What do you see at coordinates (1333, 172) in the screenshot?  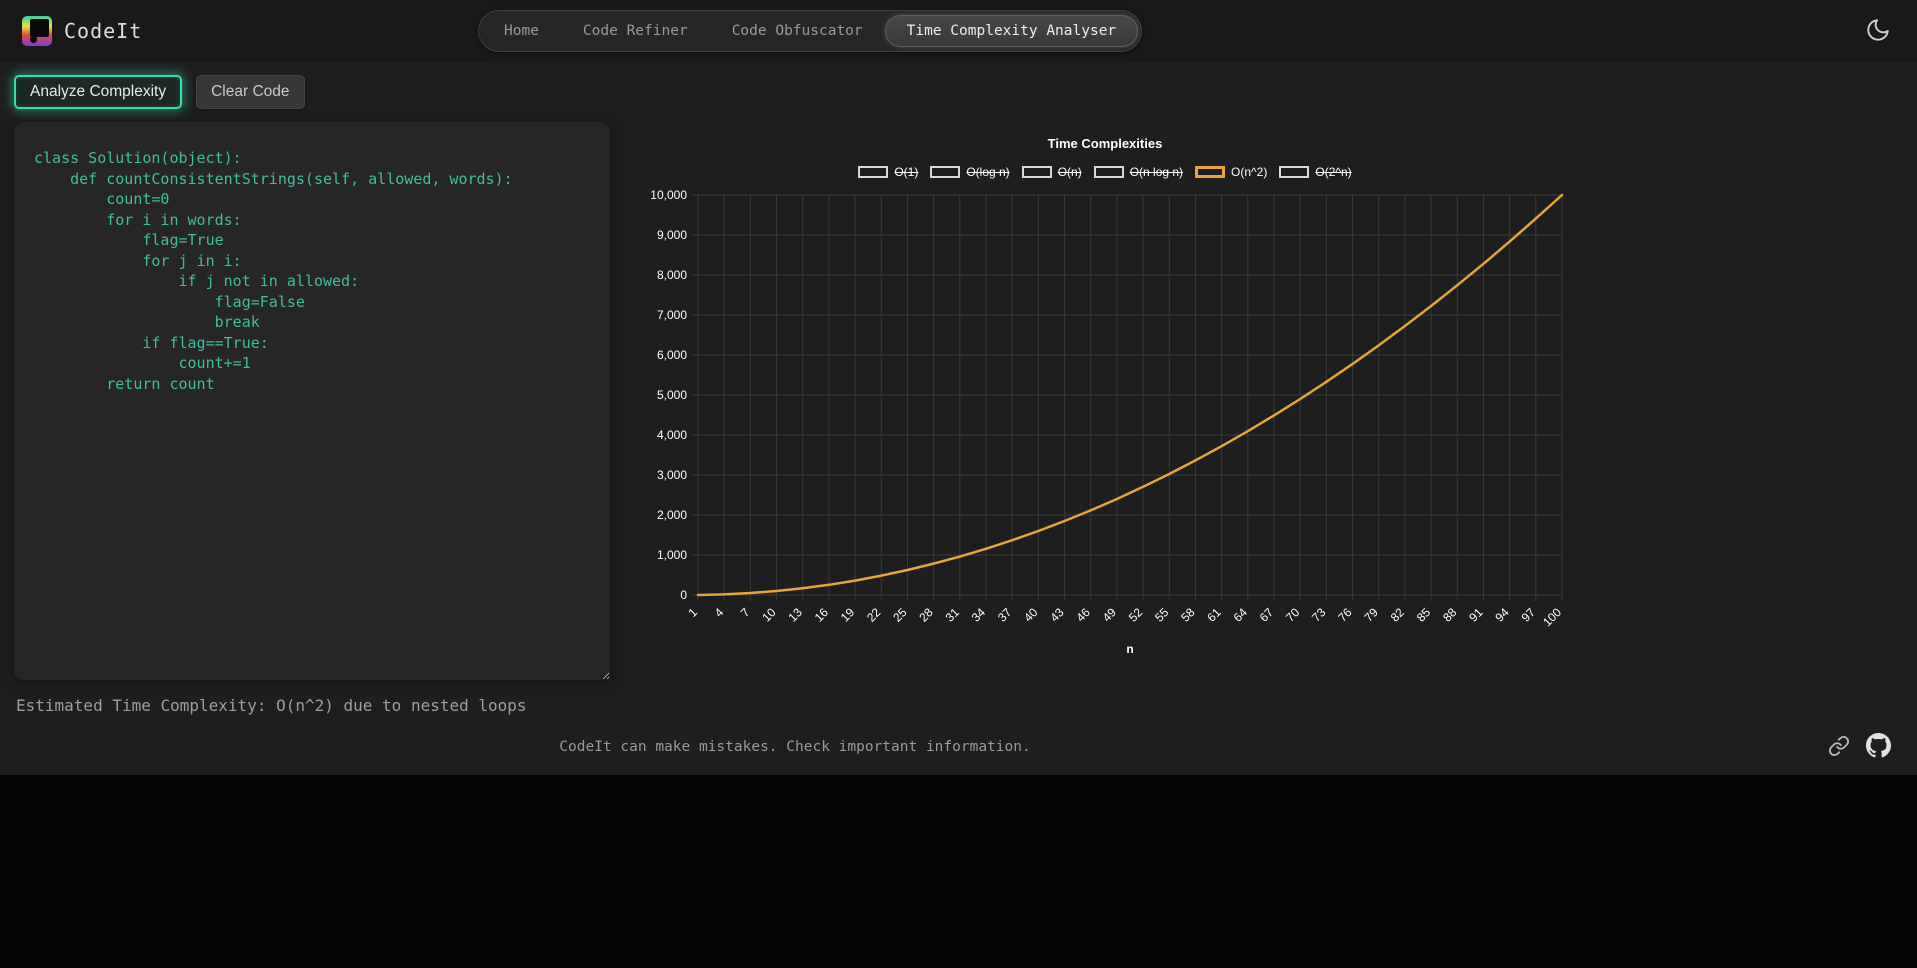 I see `legend-label: O(2^n)` at bounding box center [1333, 172].